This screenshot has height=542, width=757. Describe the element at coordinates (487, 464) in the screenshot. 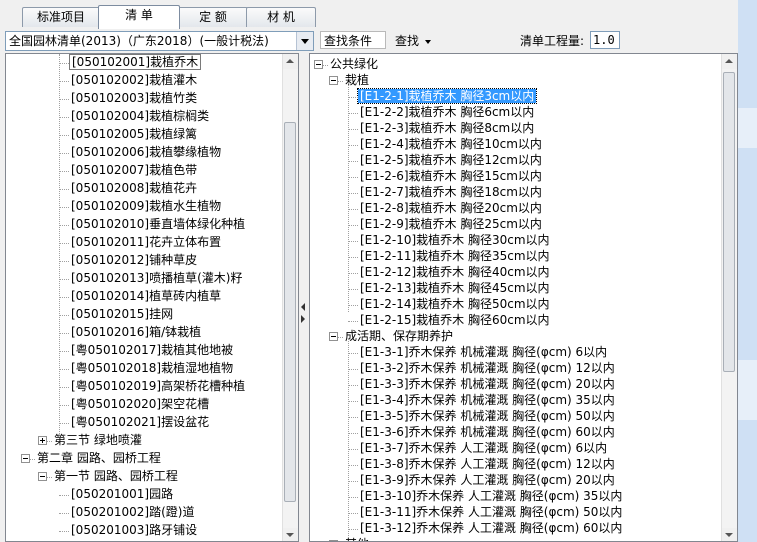

I see `tree-item-label: [E1-3-8]乔木保养 人工灌溉 胸径(φcm) 12以内` at that location.